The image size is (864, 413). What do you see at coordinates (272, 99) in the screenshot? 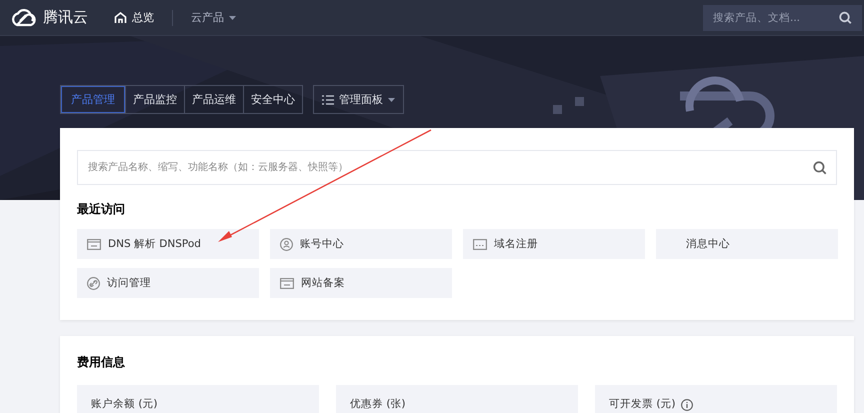
I see `tab: 安全中心` at bounding box center [272, 99].